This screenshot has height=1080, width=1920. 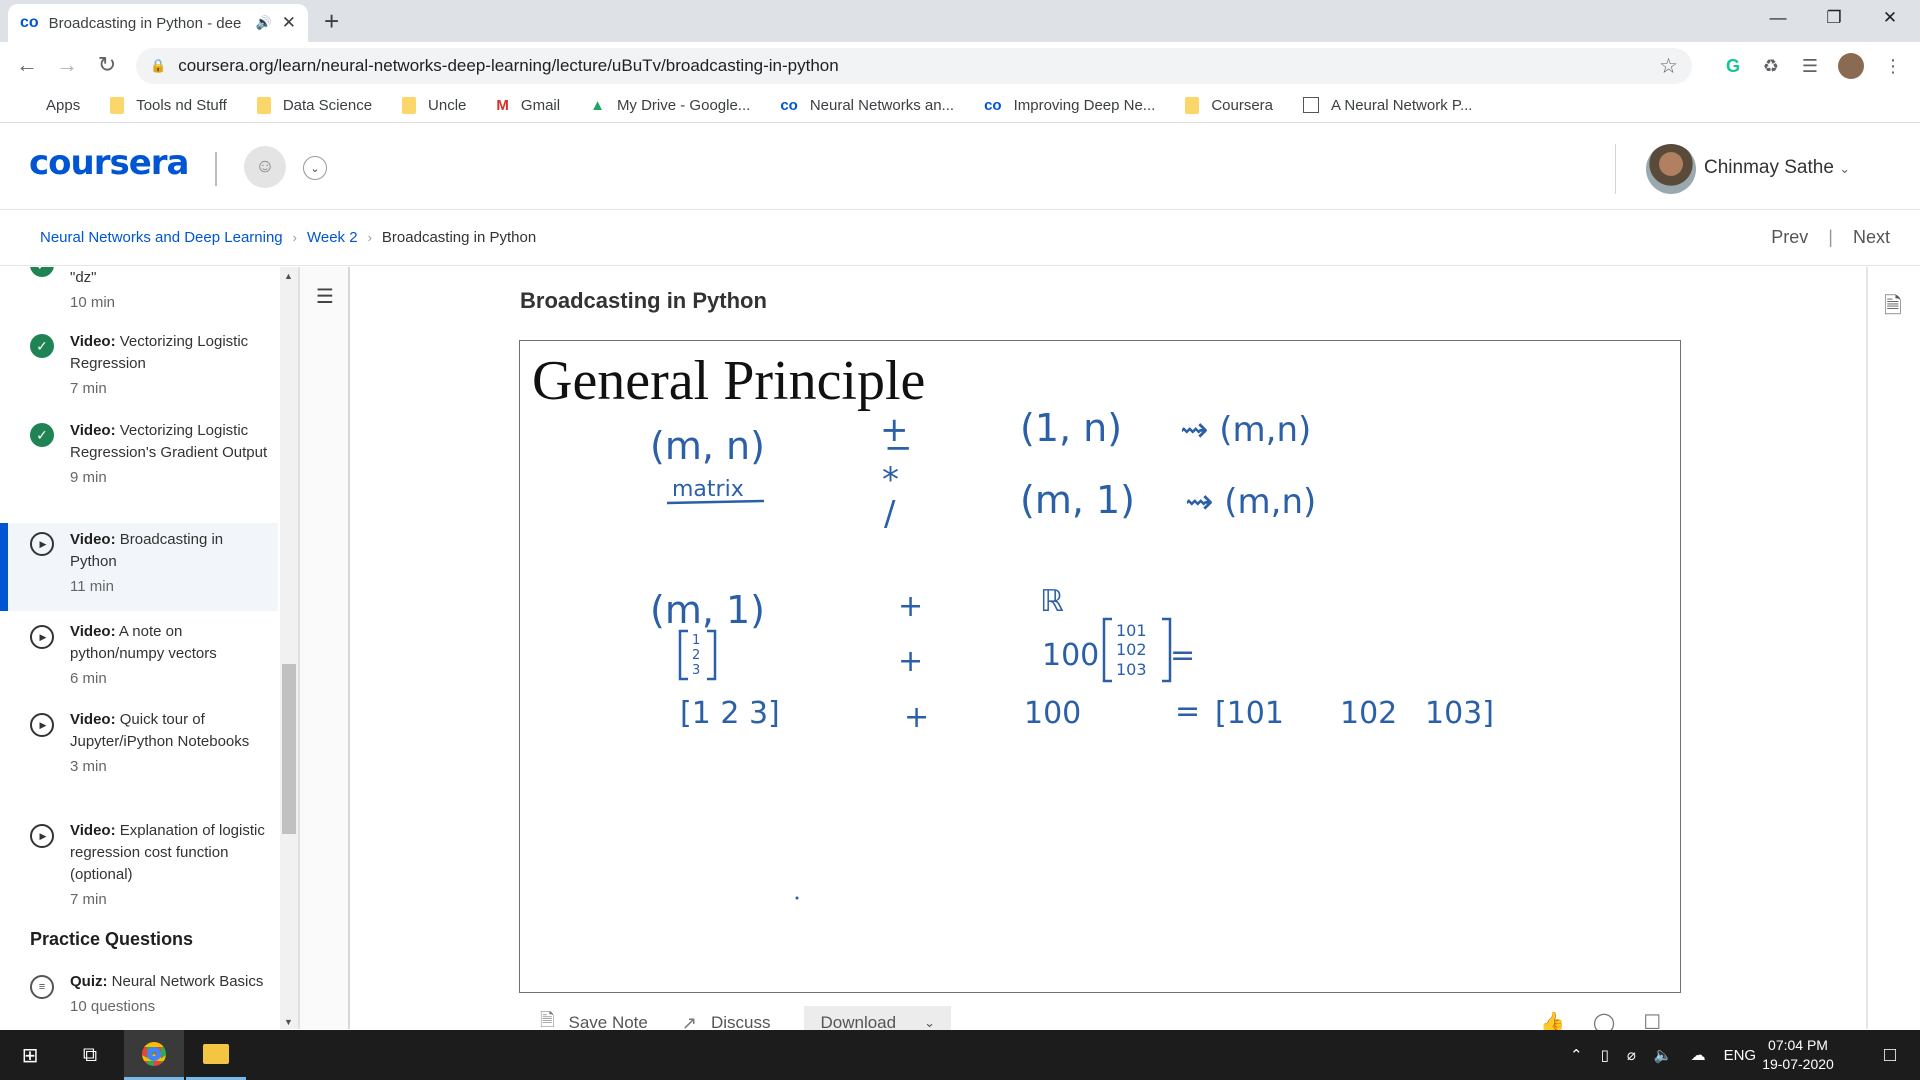 What do you see at coordinates (139, 295) in the screenshot?
I see `sidebar-item-dz: ✓ "dz" 10 min` at bounding box center [139, 295].